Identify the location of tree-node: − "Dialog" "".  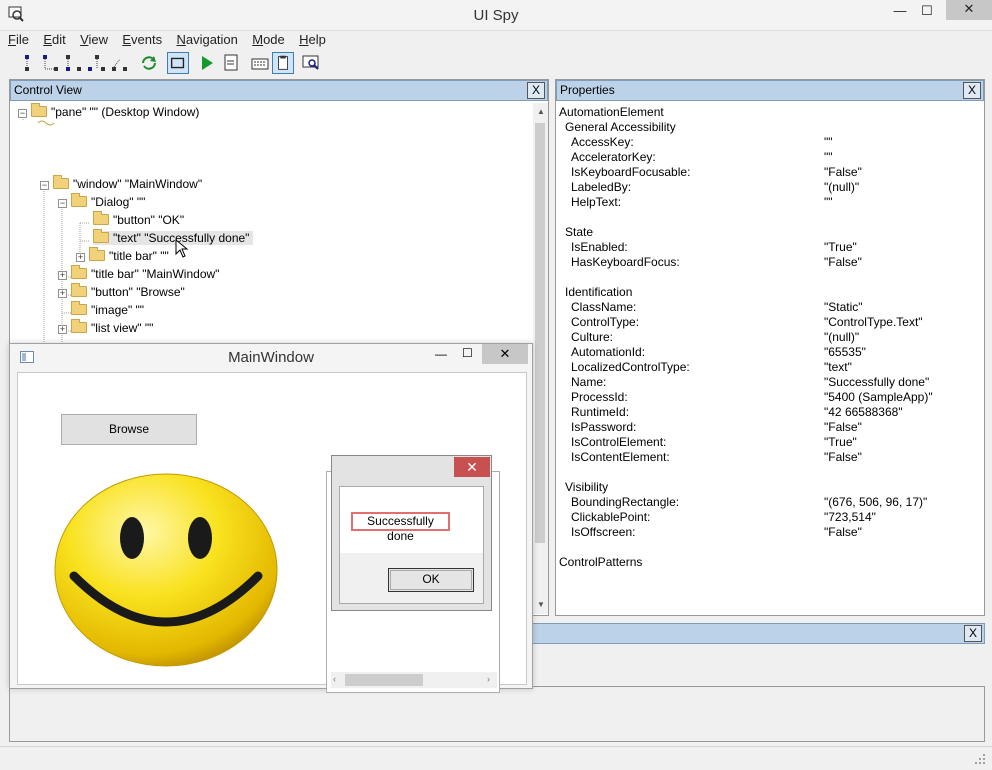
(101, 201).